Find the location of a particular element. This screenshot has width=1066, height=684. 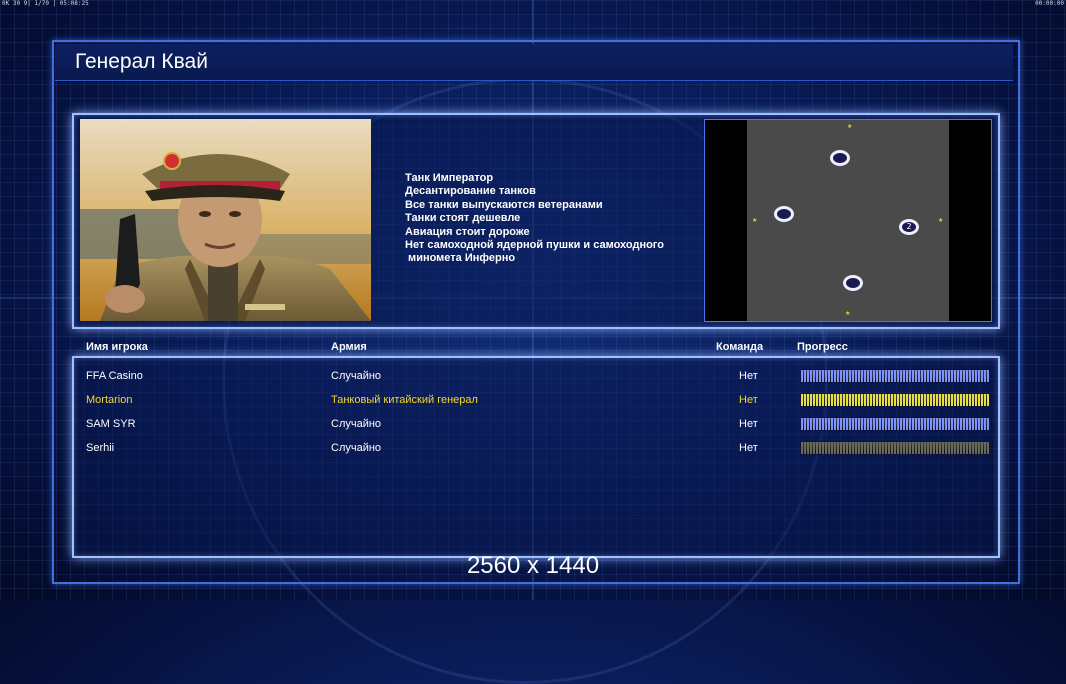

status-overlay-left: 0K 30 9| 1/70 | 05:08:25 is located at coordinates (45, 3).